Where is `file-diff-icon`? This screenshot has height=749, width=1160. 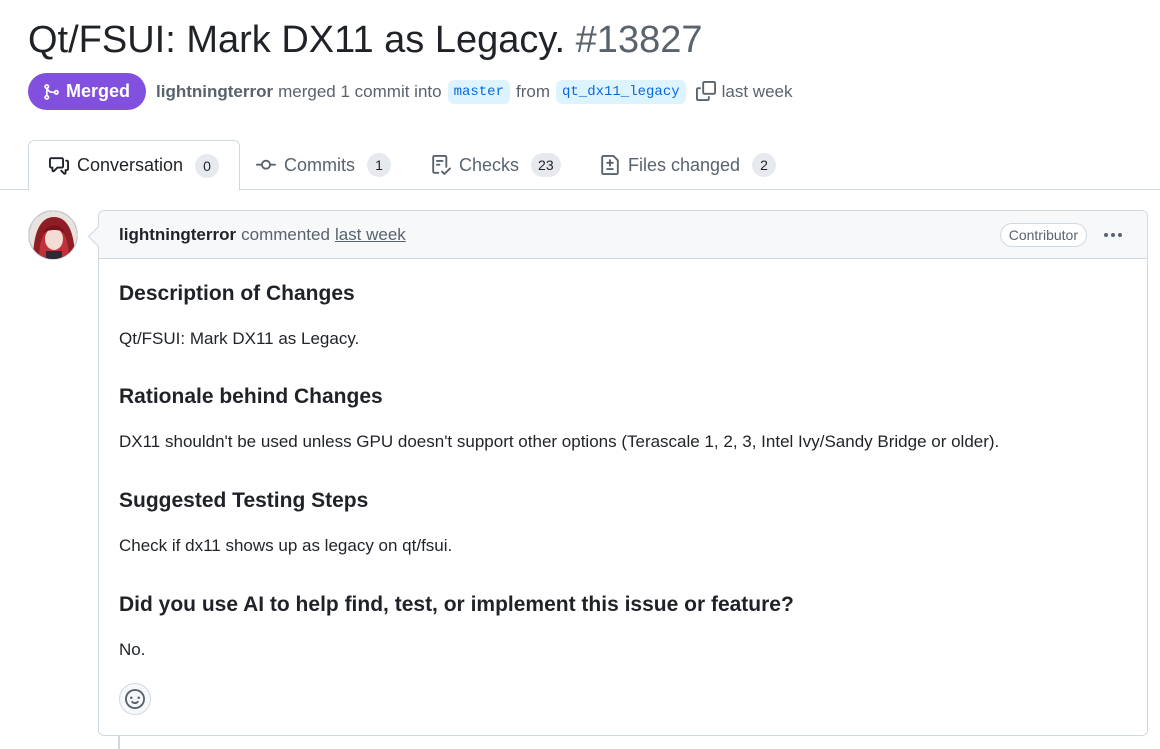 file-diff-icon is located at coordinates (610, 165).